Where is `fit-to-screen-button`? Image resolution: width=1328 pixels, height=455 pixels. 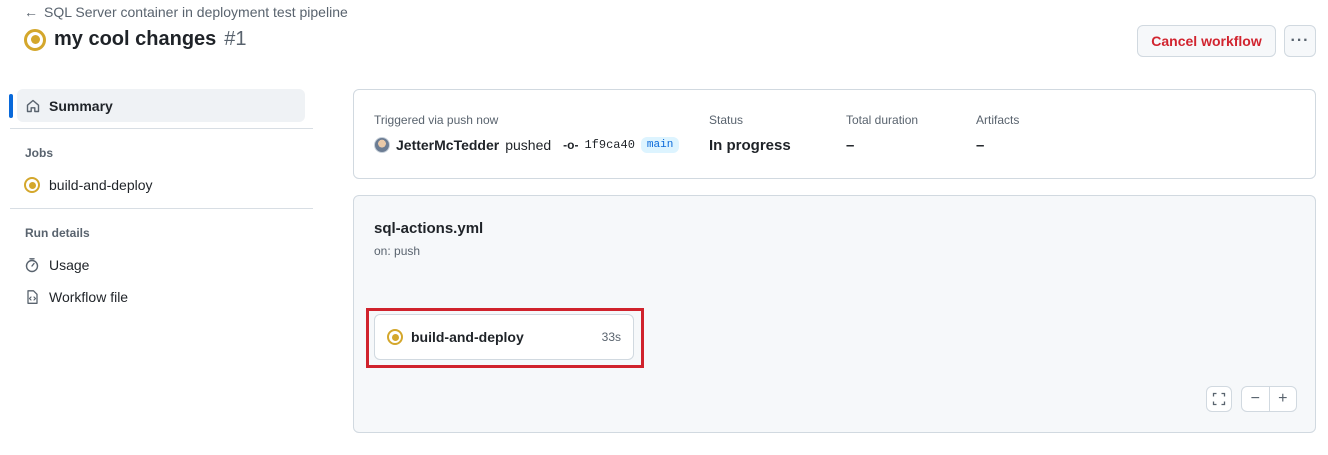
fit-to-screen-button is located at coordinates (1219, 399).